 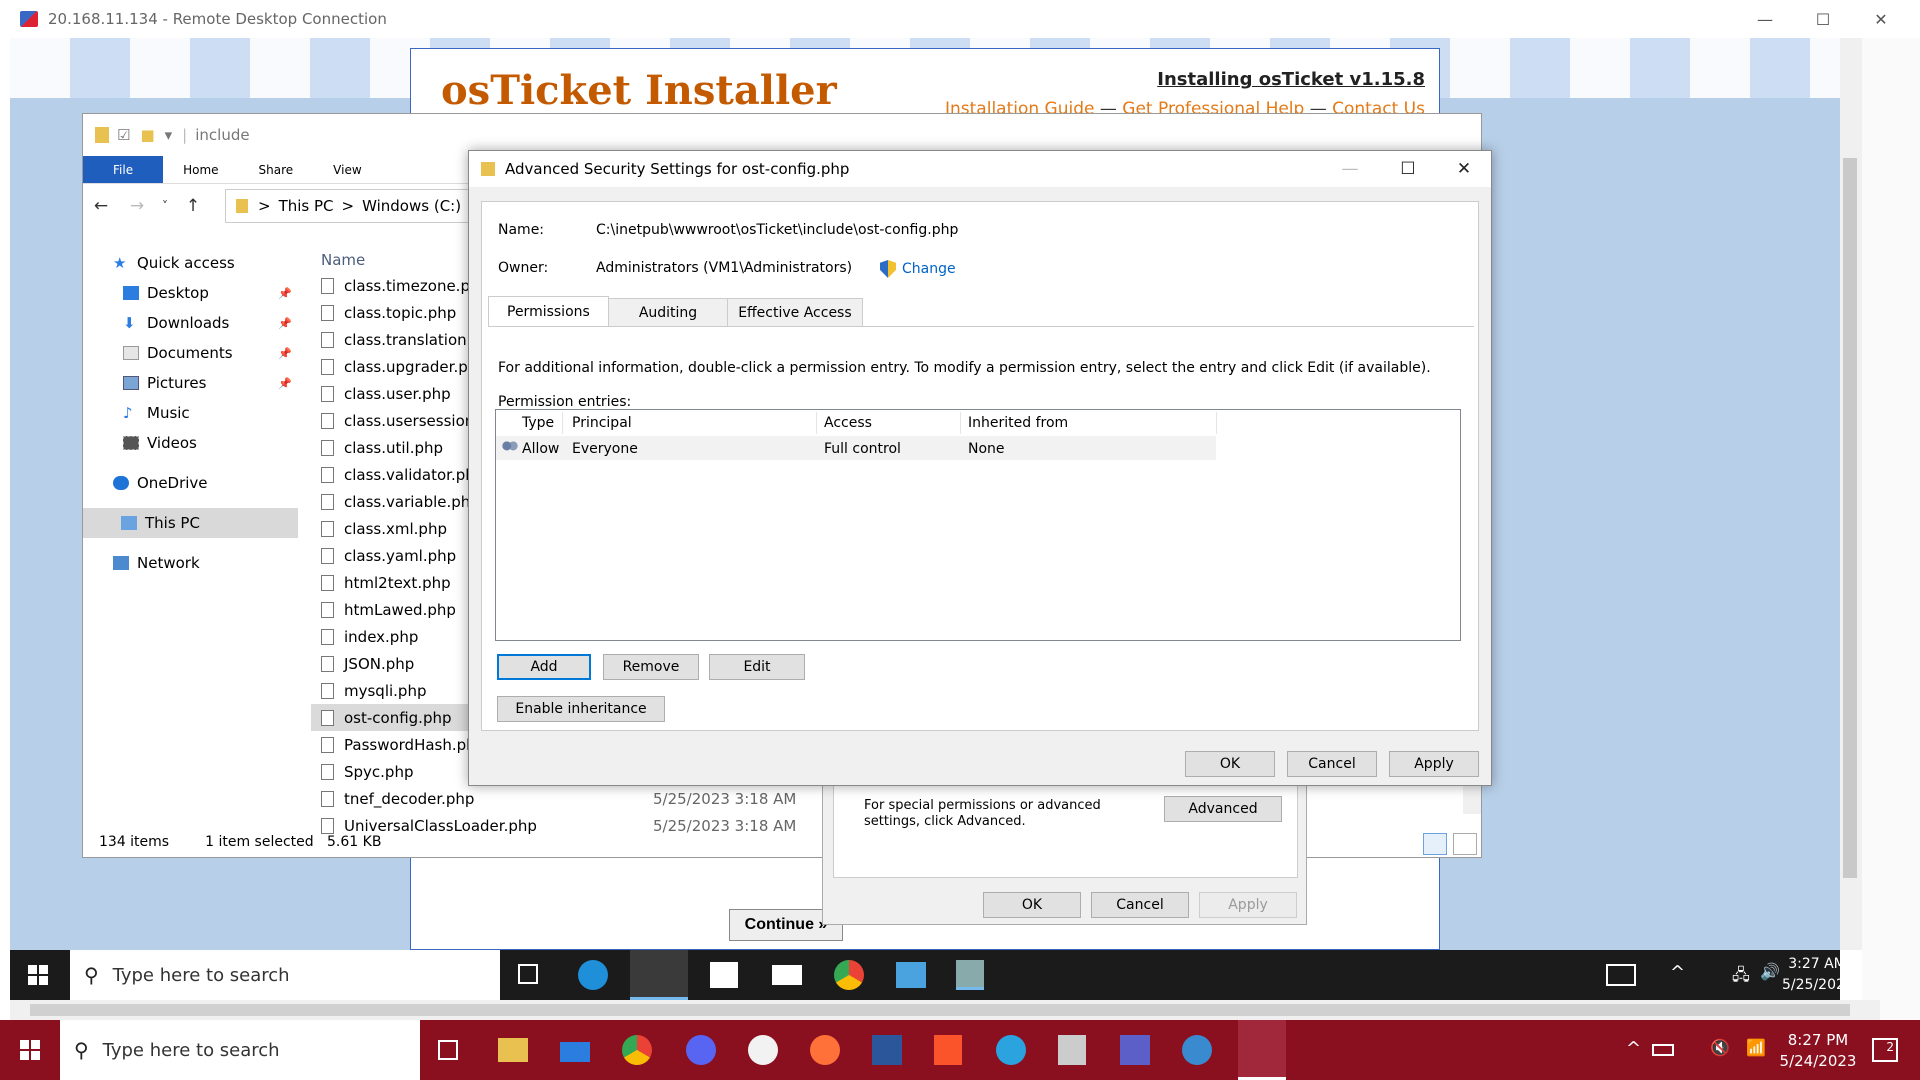 What do you see at coordinates (856, 448) in the screenshot?
I see `permission-entry-row: Allow Everyone Full control None` at bounding box center [856, 448].